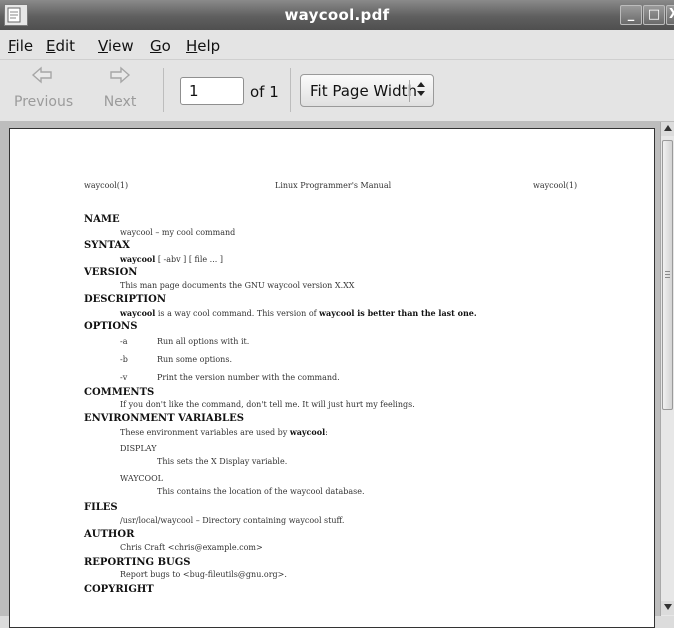 The image size is (674, 628). Describe the element at coordinates (203, 574) in the screenshot. I see `bugs-text: Report bugs to <bug-fileutils@gnu.org>.` at that location.